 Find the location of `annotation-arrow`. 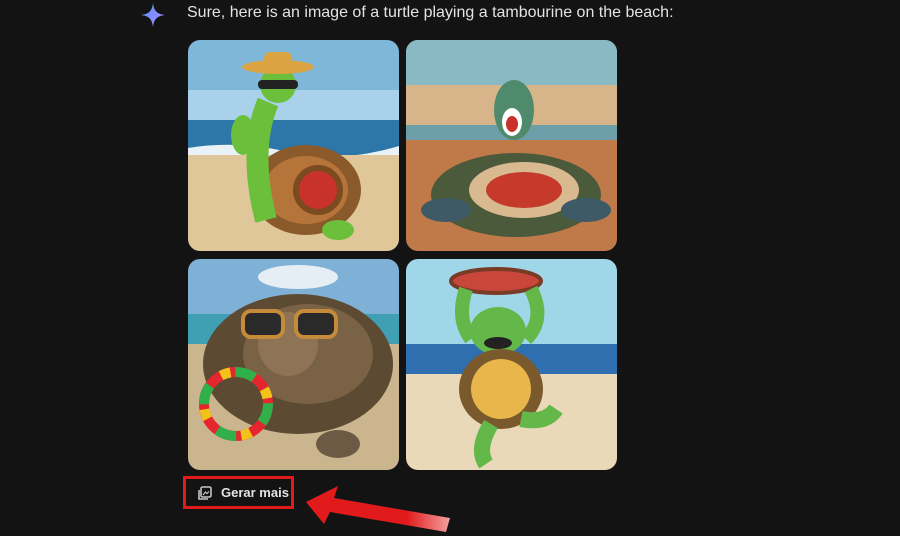

annotation-arrow is located at coordinates (378, 509).